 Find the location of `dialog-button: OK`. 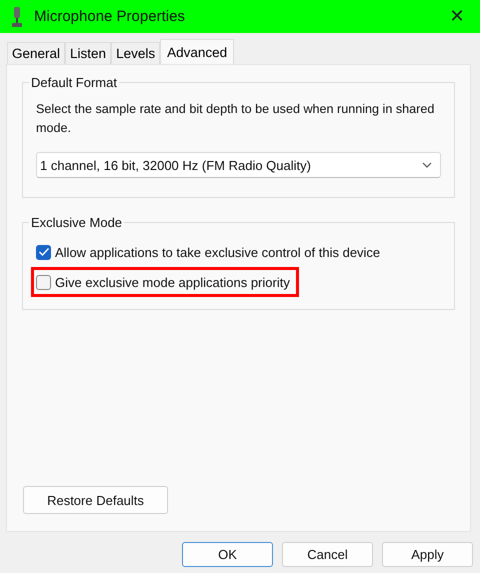

dialog-button: OK is located at coordinates (227, 554).